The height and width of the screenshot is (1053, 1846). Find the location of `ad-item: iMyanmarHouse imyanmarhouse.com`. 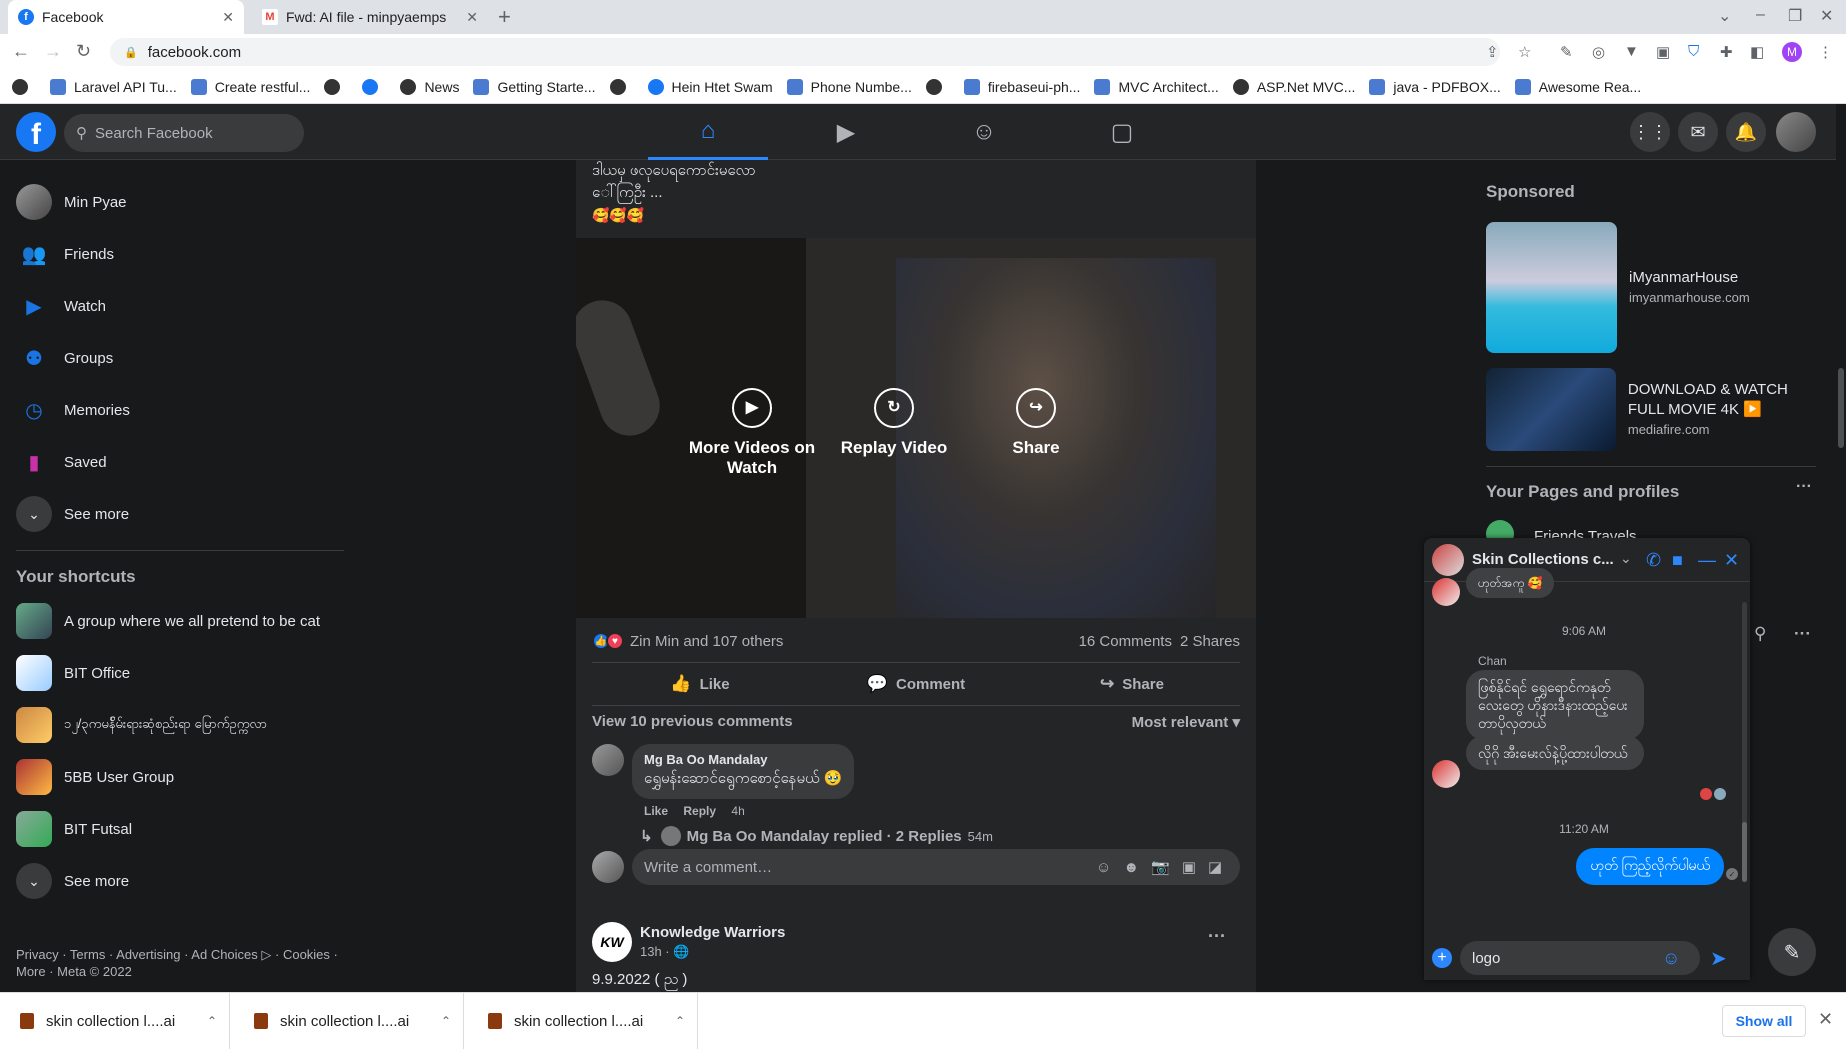

ad-item: iMyanmarHouse imyanmarhouse.com is located at coordinates (1651, 287).